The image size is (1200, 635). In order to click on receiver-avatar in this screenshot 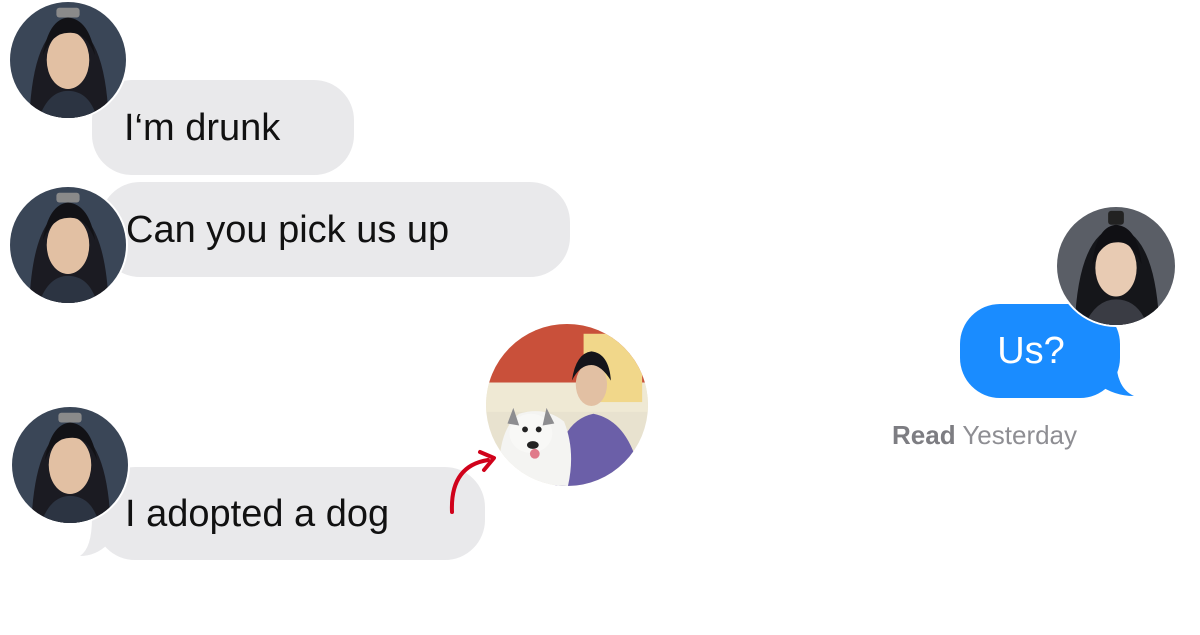, I will do `click(1116, 266)`.